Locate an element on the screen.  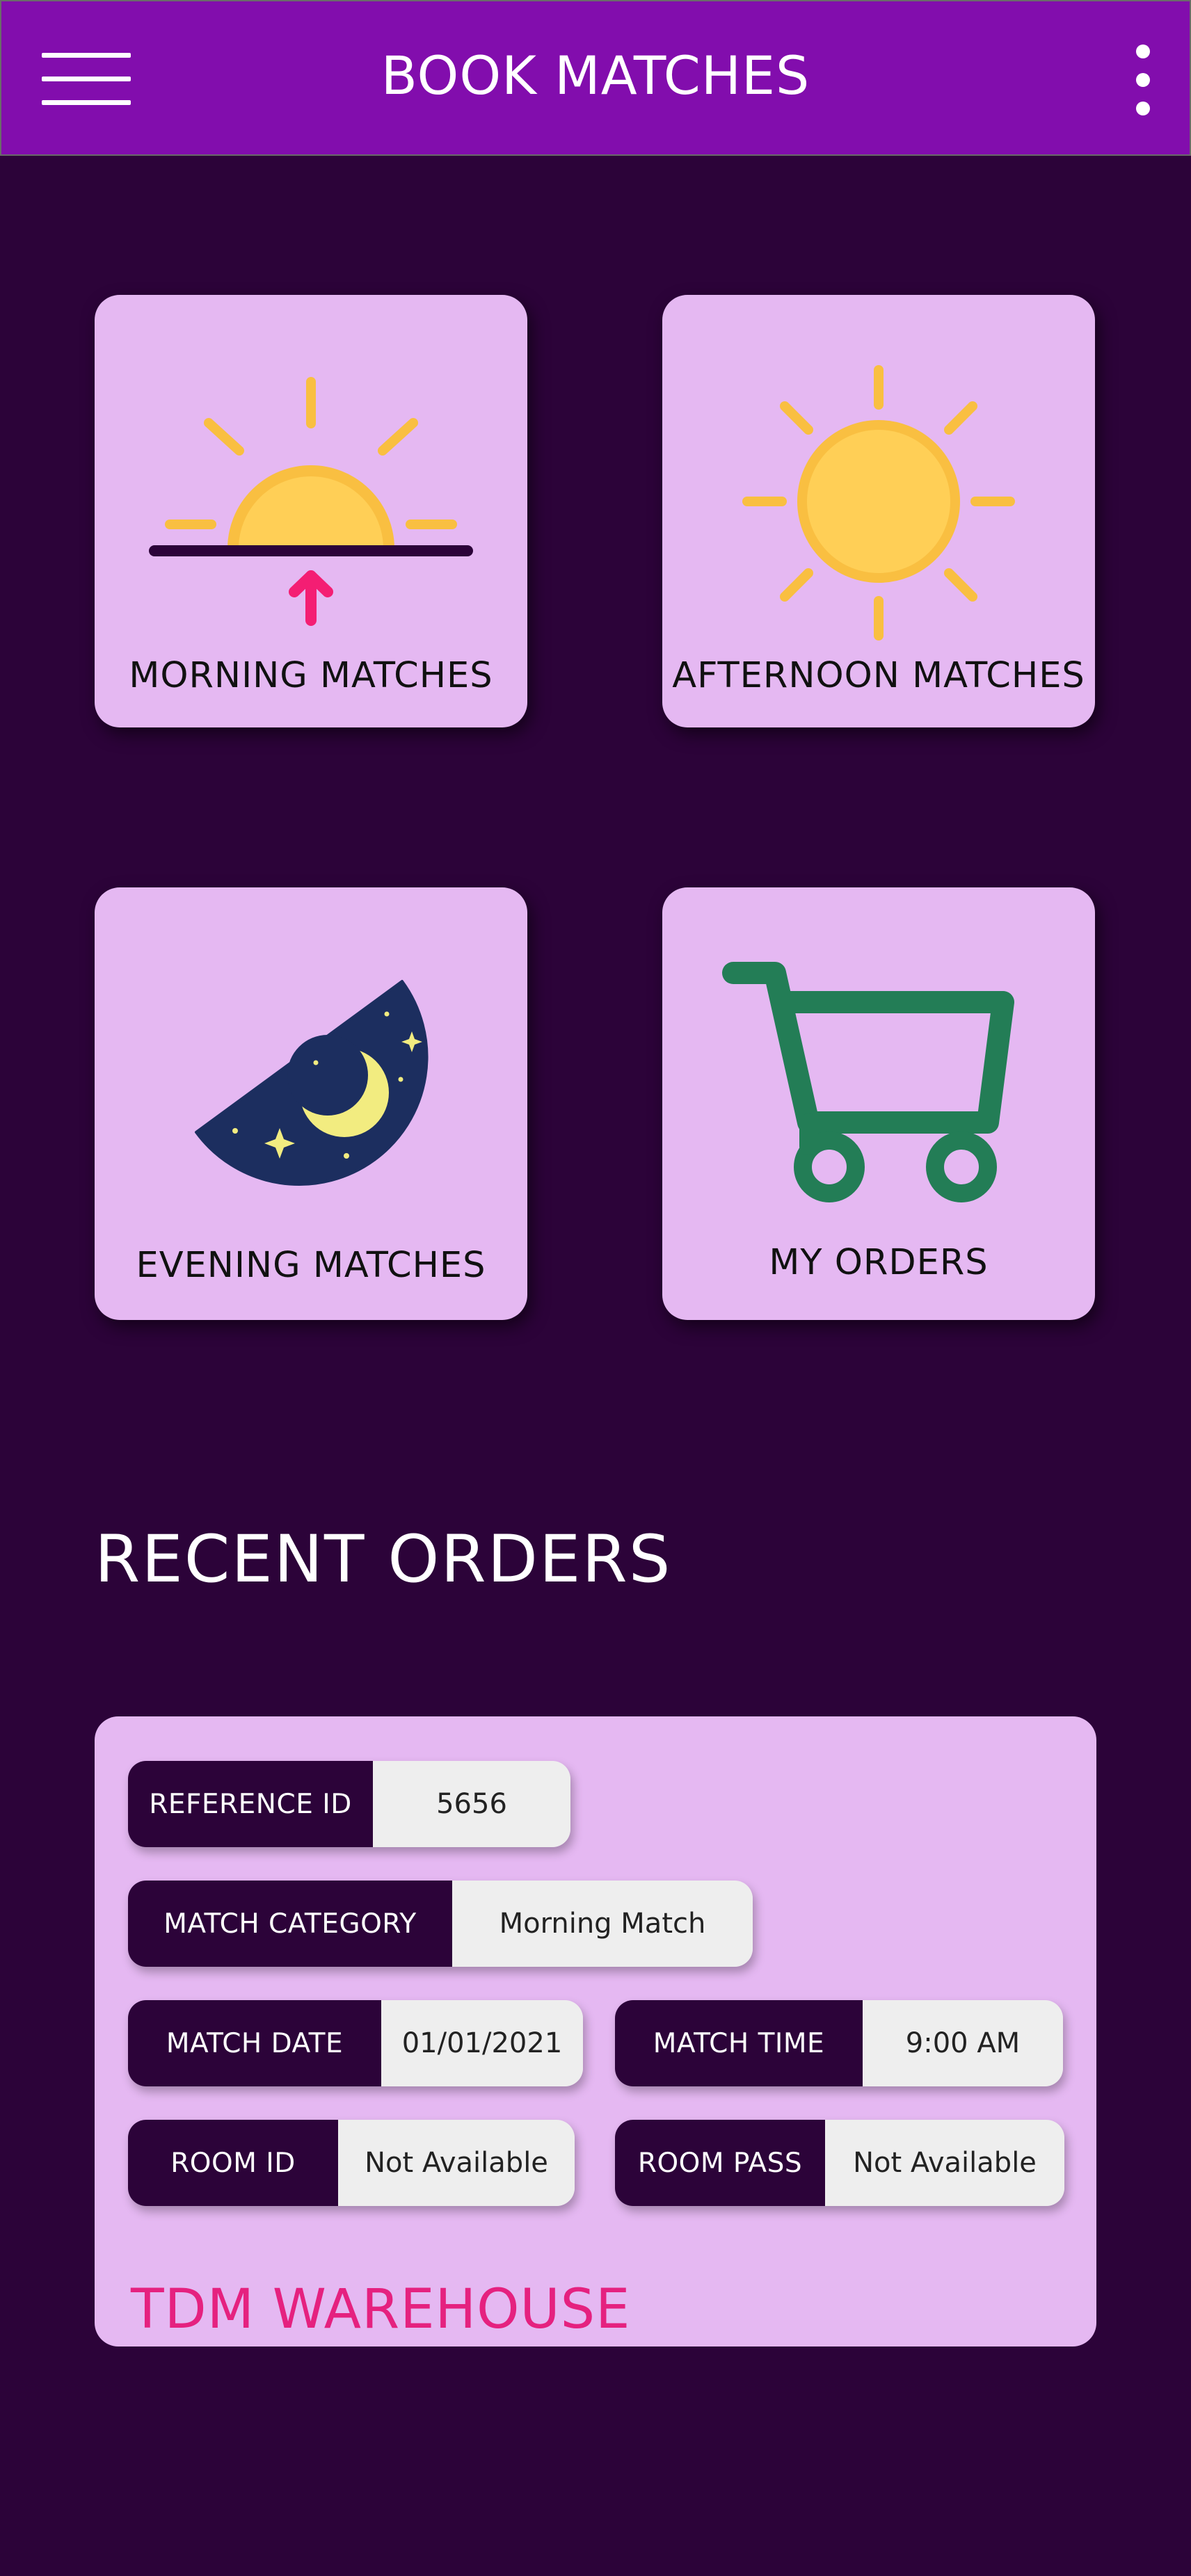
field-value: 9:00 AM is located at coordinates (963, 2043).